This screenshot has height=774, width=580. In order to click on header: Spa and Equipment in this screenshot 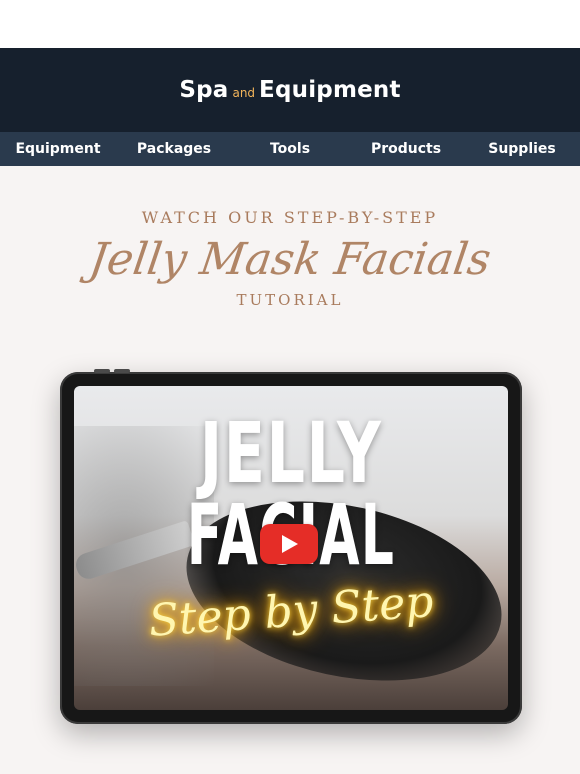, I will do `click(290, 90)`.